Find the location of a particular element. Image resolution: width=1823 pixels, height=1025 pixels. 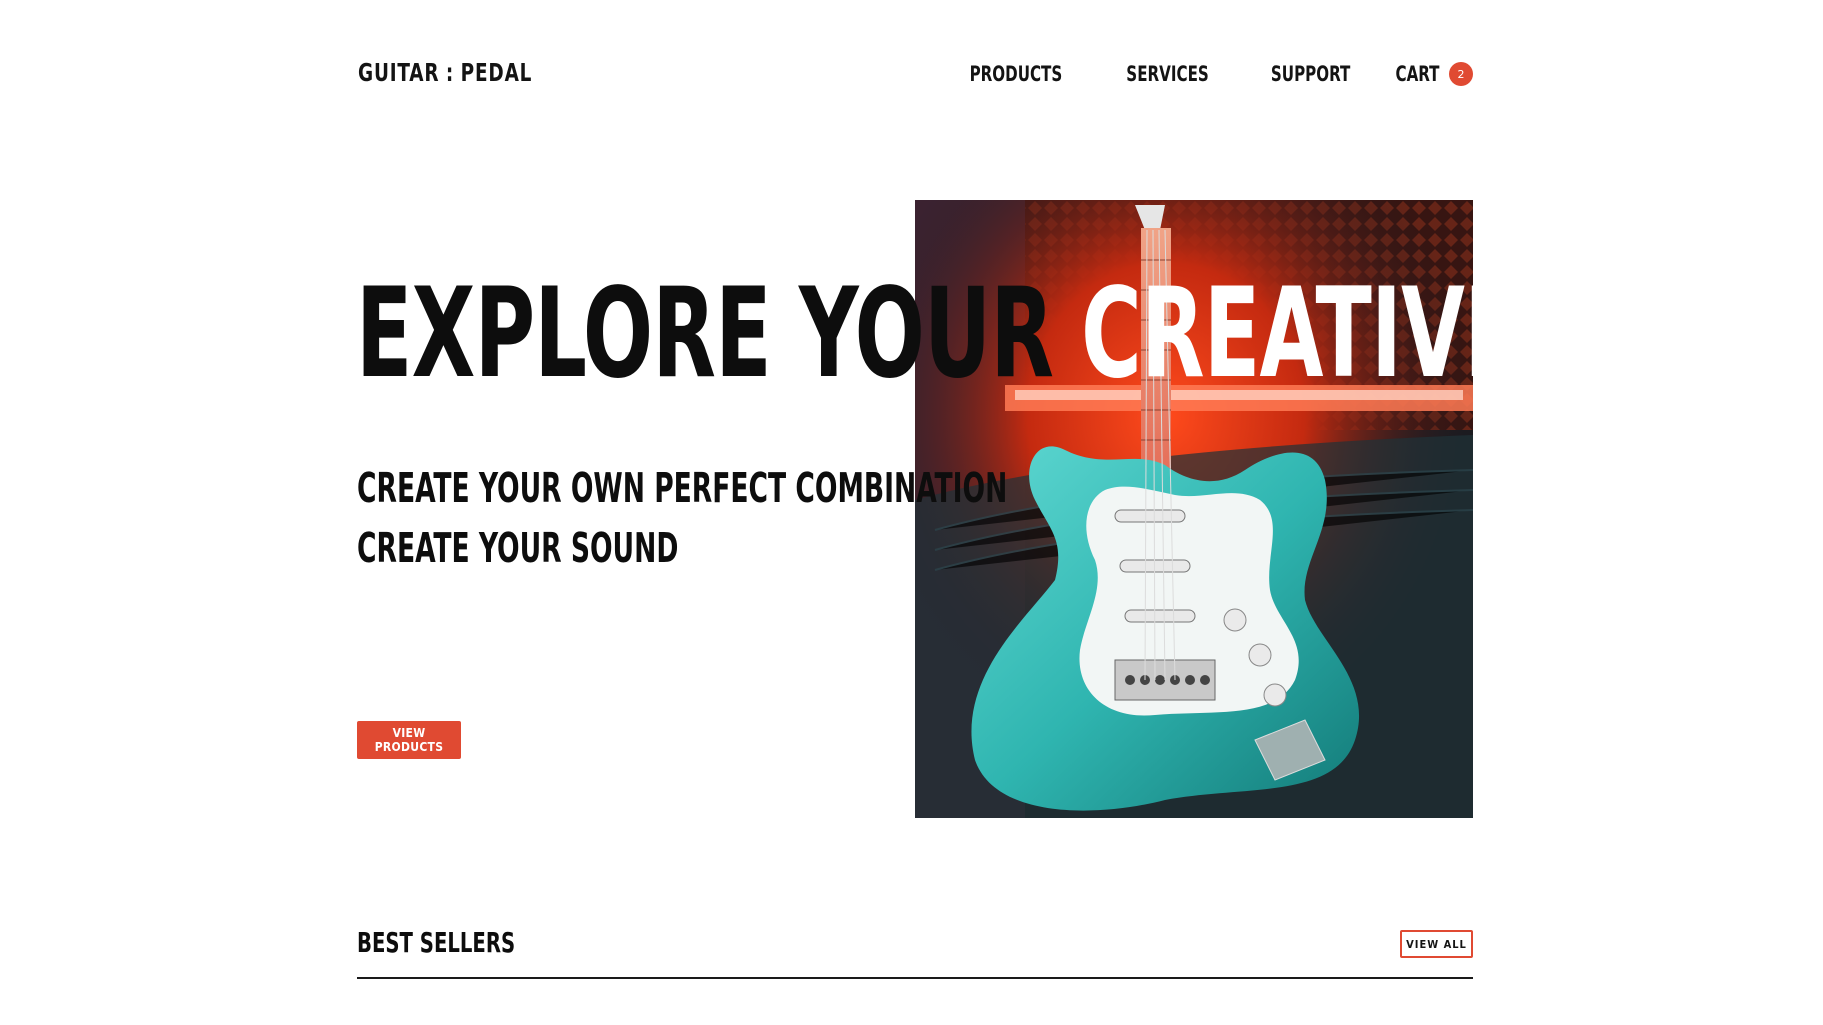

hero-subtitle-line-1: CREATE YOUR OWN PERFECT COMBINATION is located at coordinates (682, 488).